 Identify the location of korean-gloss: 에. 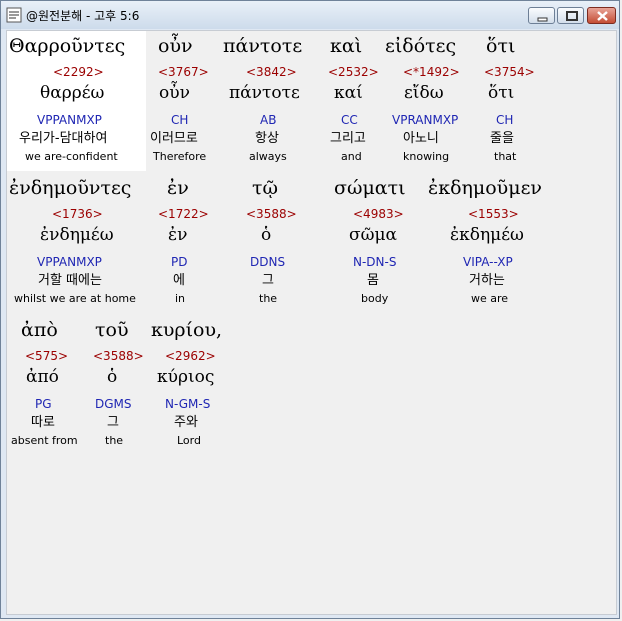
(179, 280).